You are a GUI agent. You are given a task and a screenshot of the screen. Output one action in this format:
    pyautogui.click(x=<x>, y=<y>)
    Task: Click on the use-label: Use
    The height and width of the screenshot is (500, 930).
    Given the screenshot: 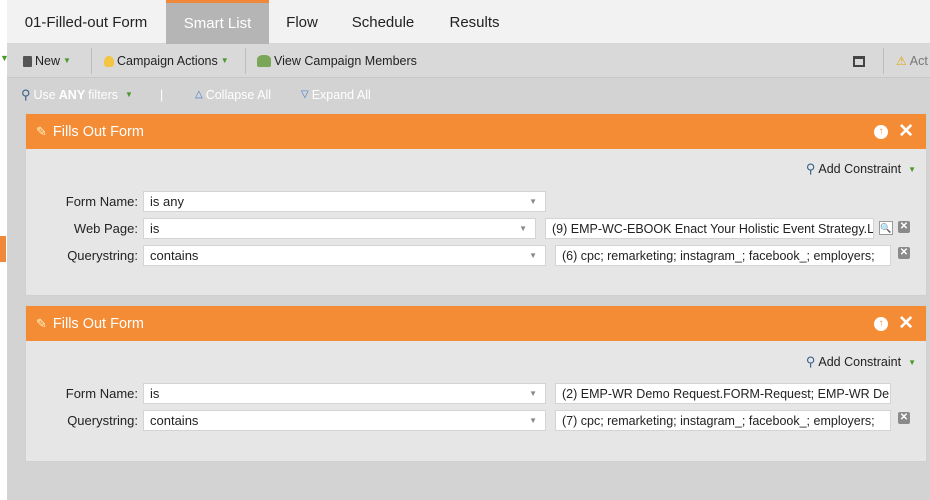 What is the action you would take?
    pyautogui.click(x=44, y=95)
    